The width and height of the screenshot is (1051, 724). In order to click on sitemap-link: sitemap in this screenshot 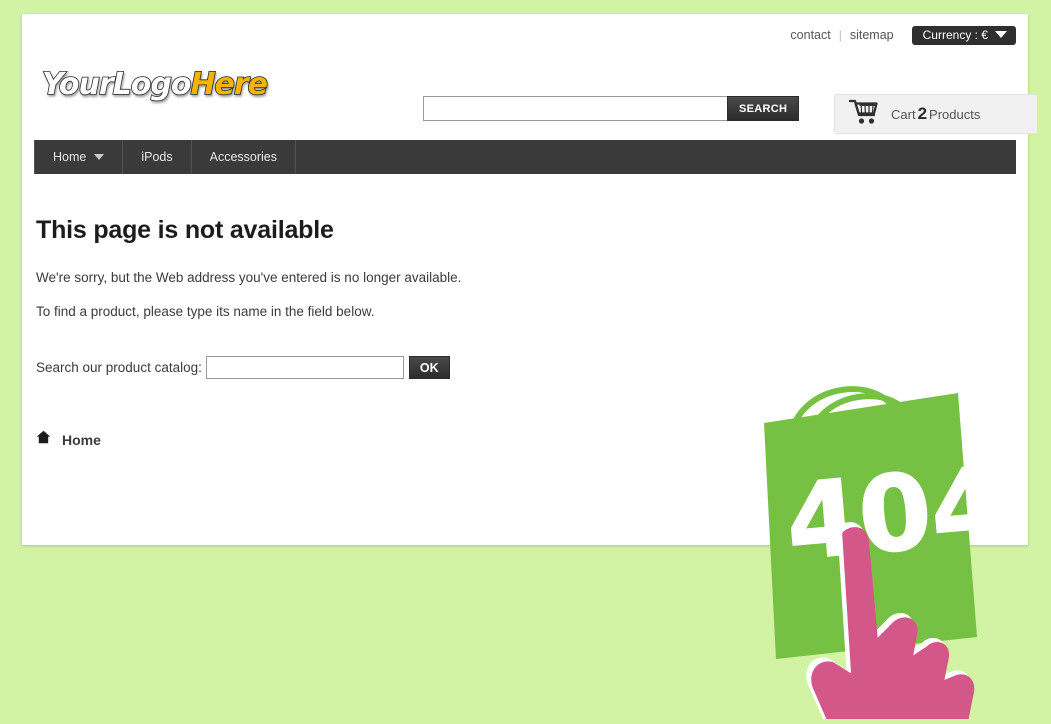, I will do `click(872, 35)`.